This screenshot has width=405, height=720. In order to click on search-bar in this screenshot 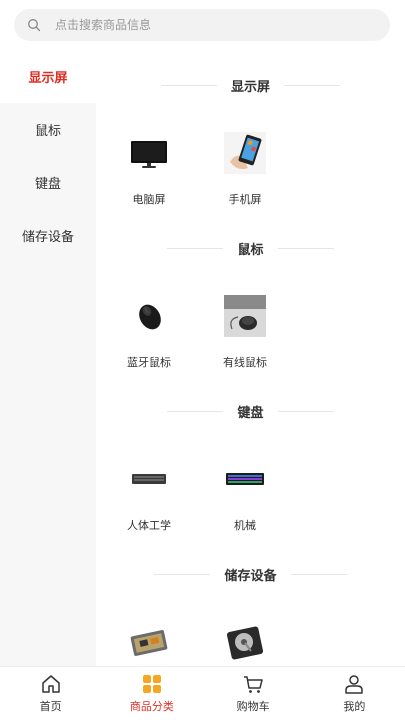, I will do `click(202, 25)`.